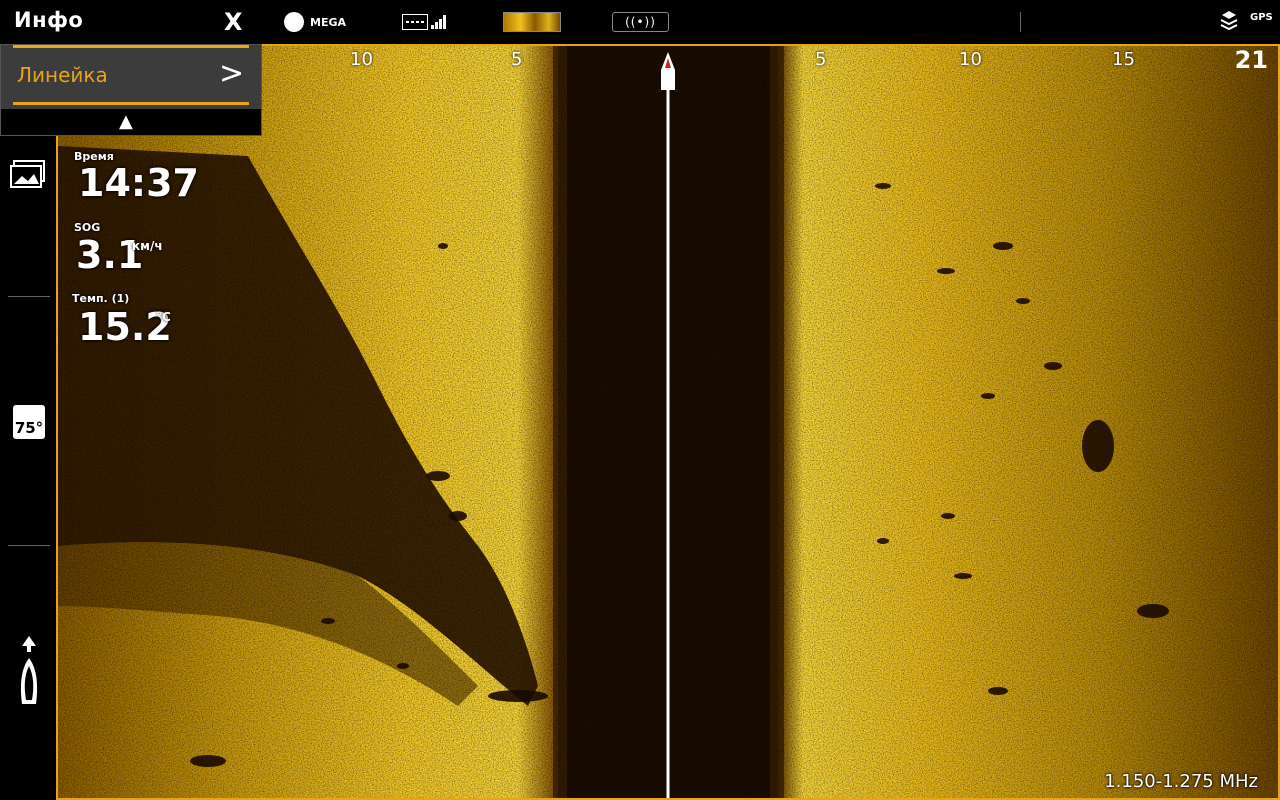  Describe the element at coordinates (101, 298) in the screenshot. I see `temp-label: Темп. (1)` at that location.